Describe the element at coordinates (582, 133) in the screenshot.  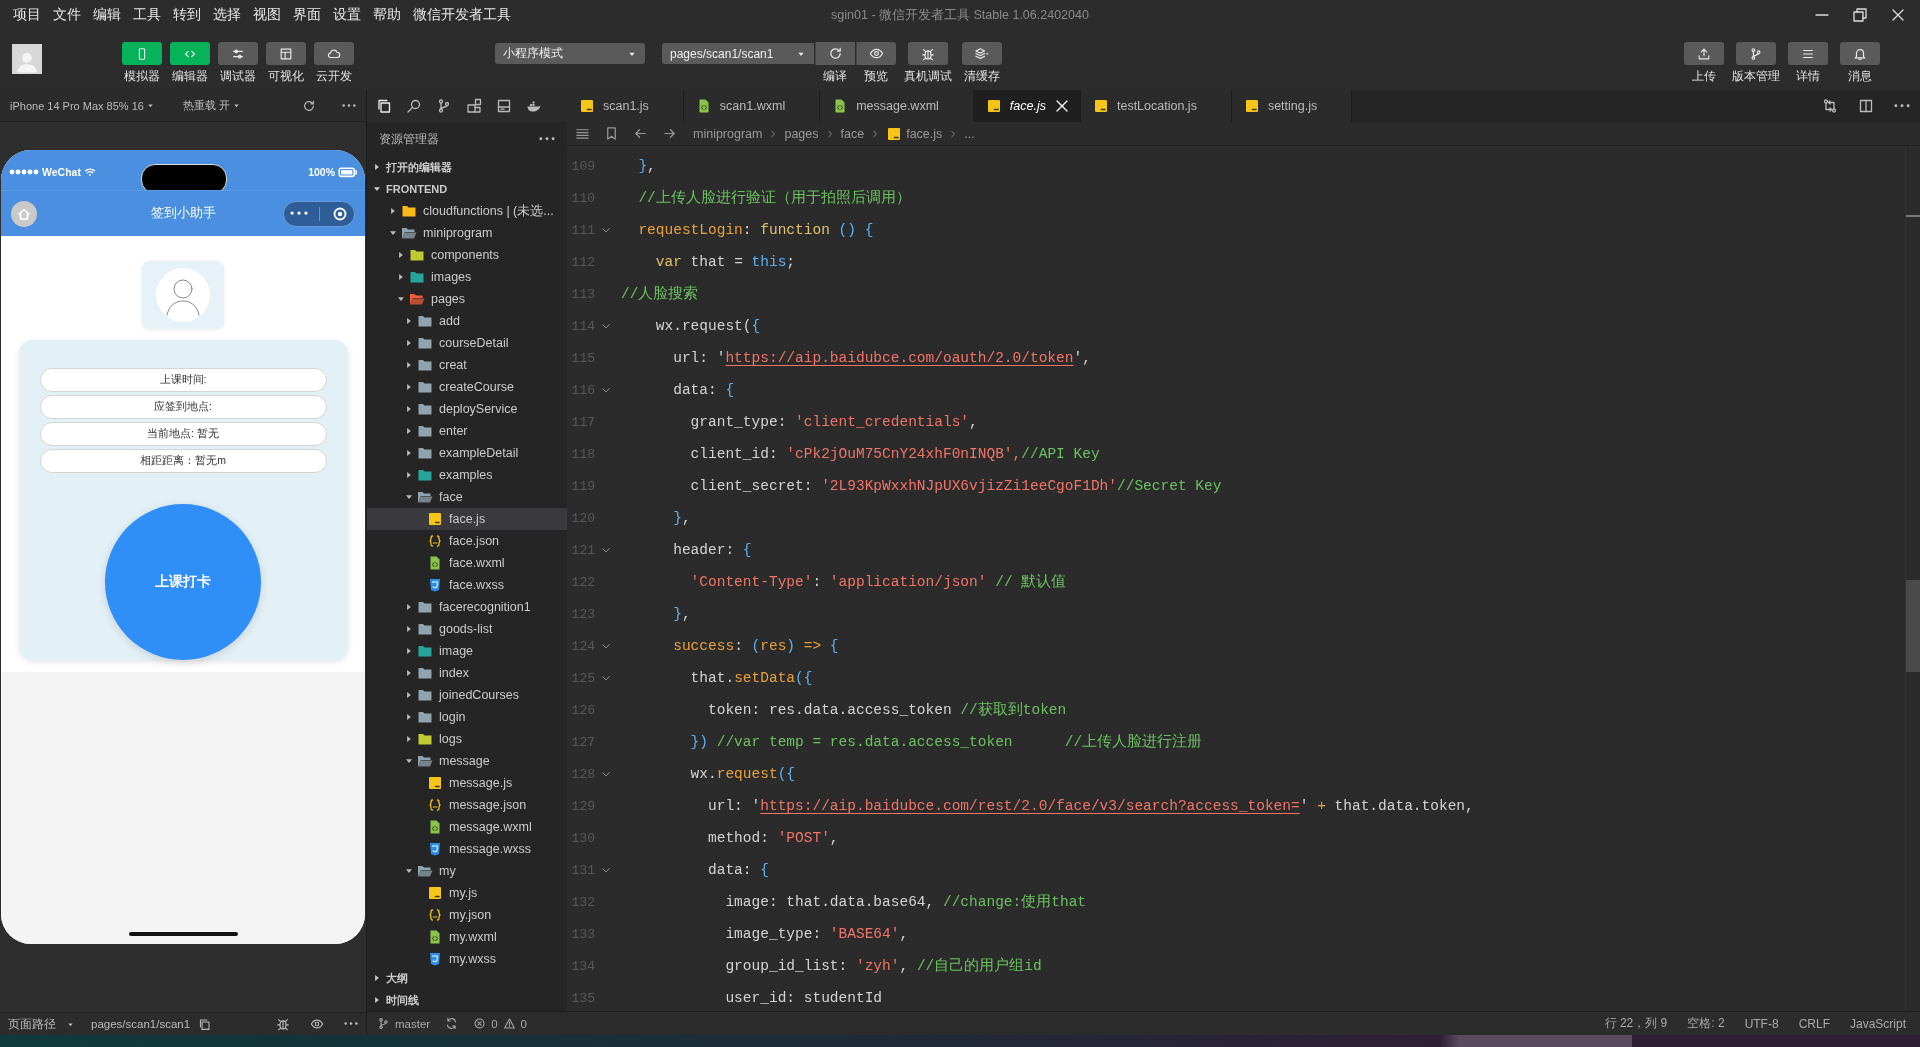
I see `outline-icon` at that location.